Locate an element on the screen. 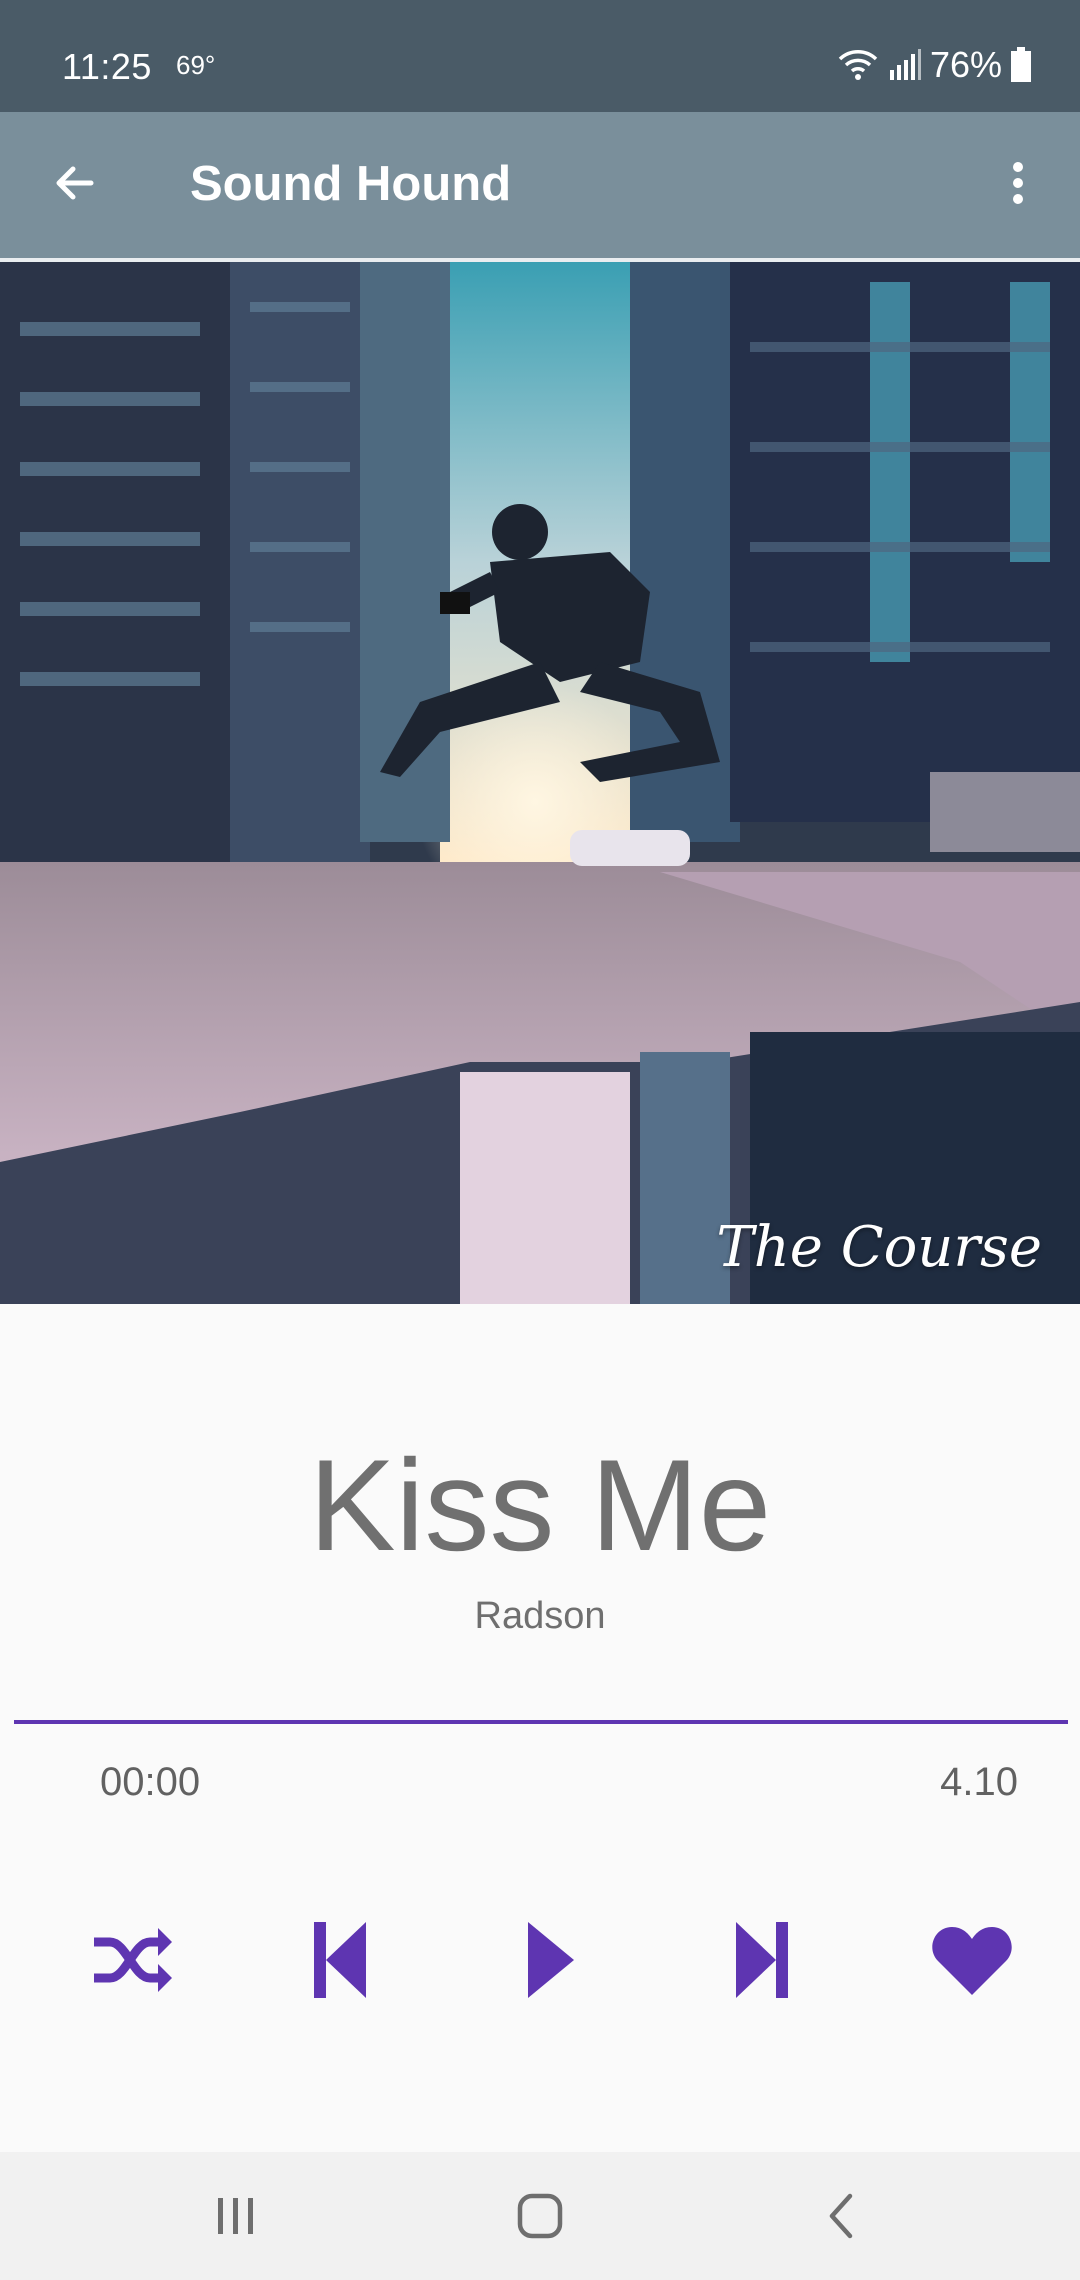 This screenshot has width=1080, height=2280. skip-previous-icon is located at coordinates (340, 1960).